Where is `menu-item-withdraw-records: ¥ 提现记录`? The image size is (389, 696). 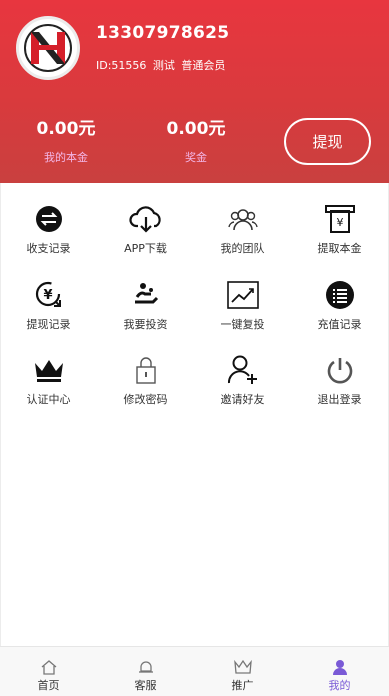 menu-item-withdraw-records: ¥ 提现记录 is located at coordinates (48, 305).